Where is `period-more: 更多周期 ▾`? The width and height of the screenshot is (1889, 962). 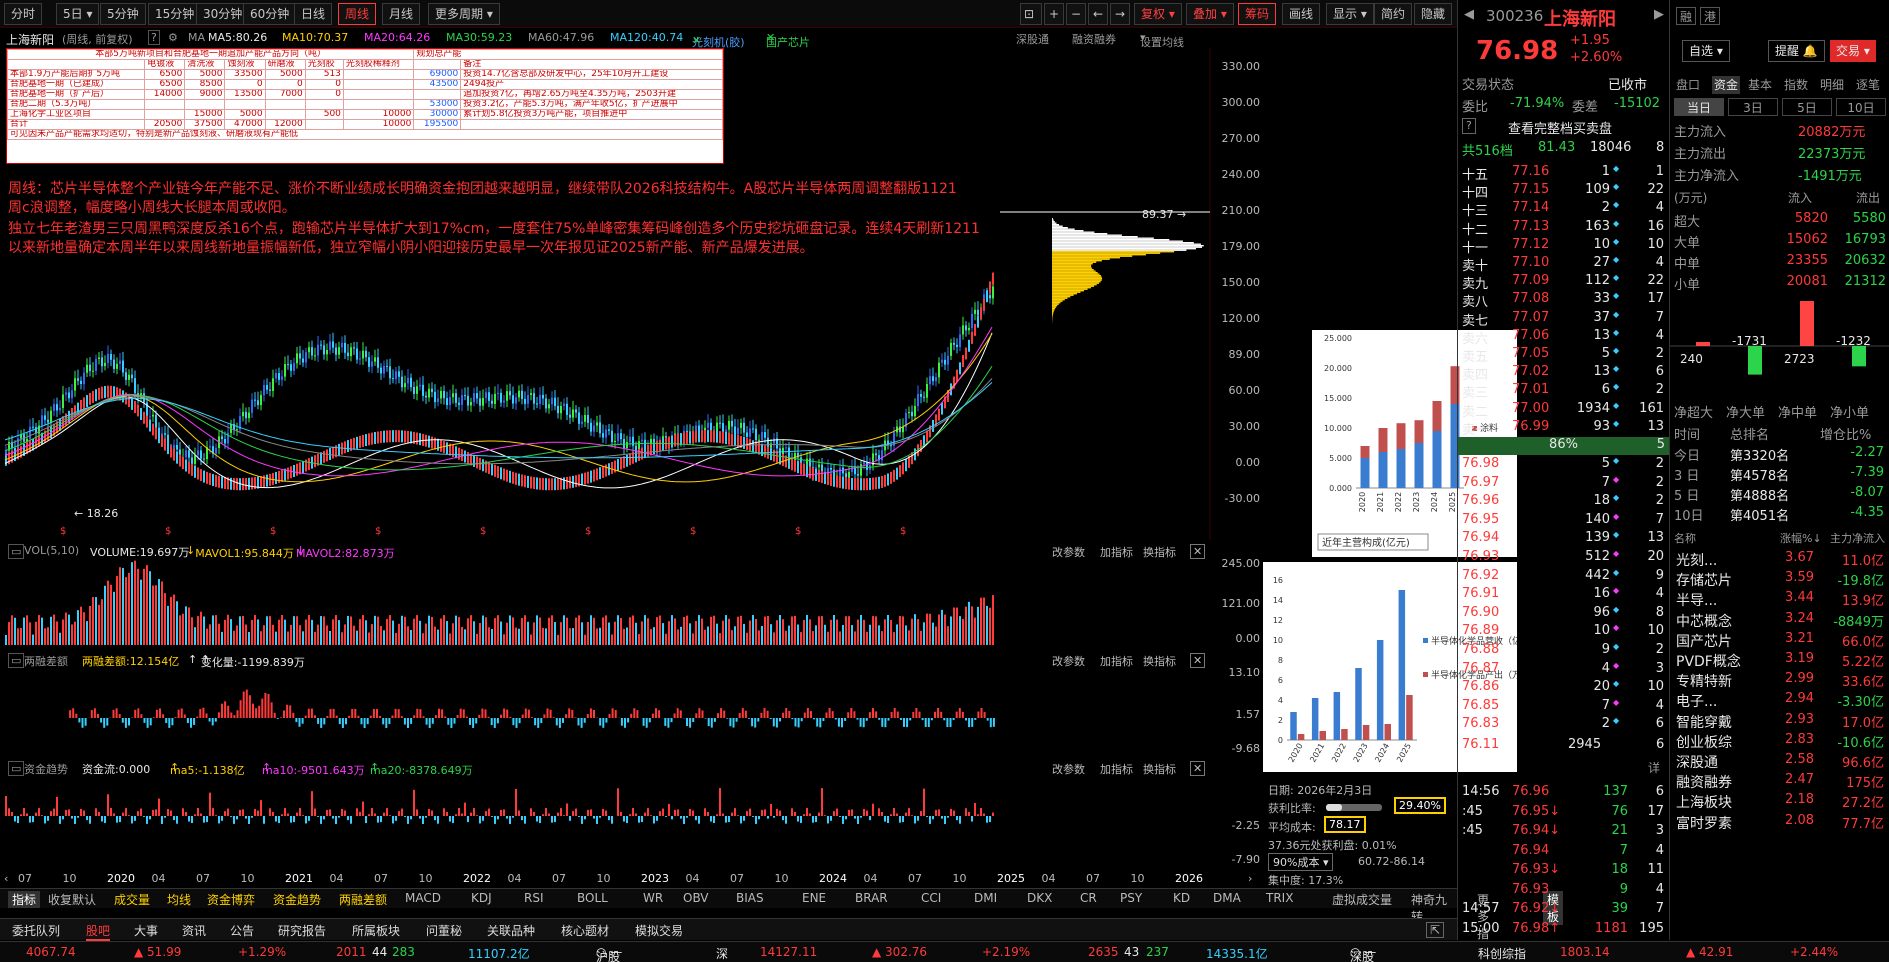 period-more: 更多周期 ▾ is located at coordinates (464, 14).